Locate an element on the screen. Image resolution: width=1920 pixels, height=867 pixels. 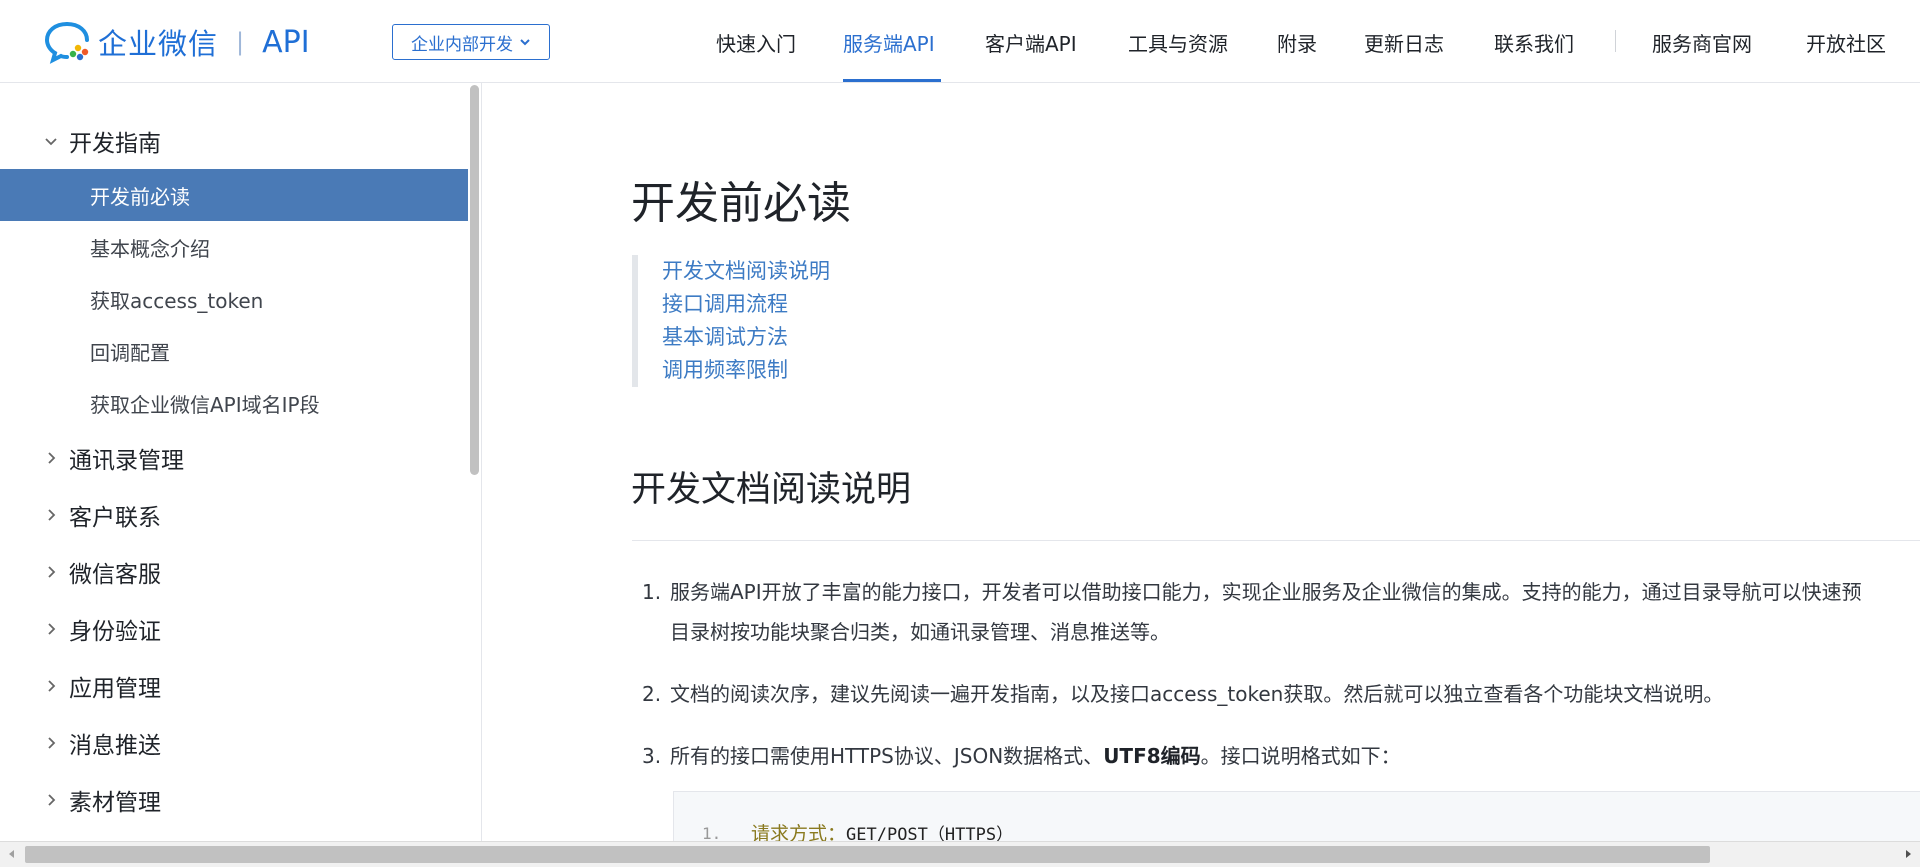
horizontal-scrollbar is located at coordinates (960, 854).